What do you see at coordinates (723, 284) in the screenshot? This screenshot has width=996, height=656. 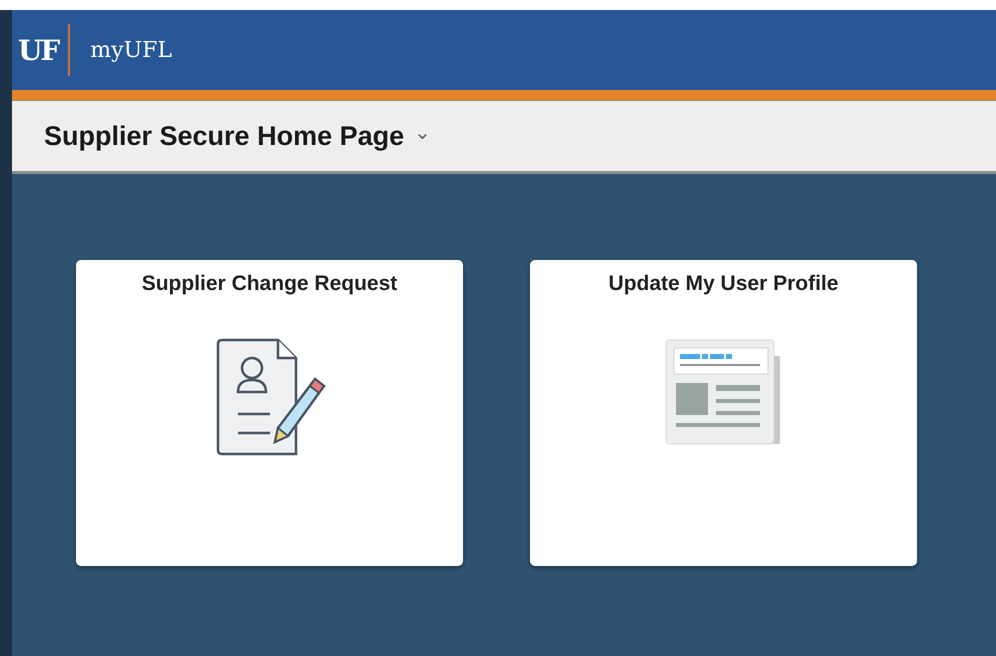 I see `tile-title: Update My User Profile` at bounding box center [723, 284].